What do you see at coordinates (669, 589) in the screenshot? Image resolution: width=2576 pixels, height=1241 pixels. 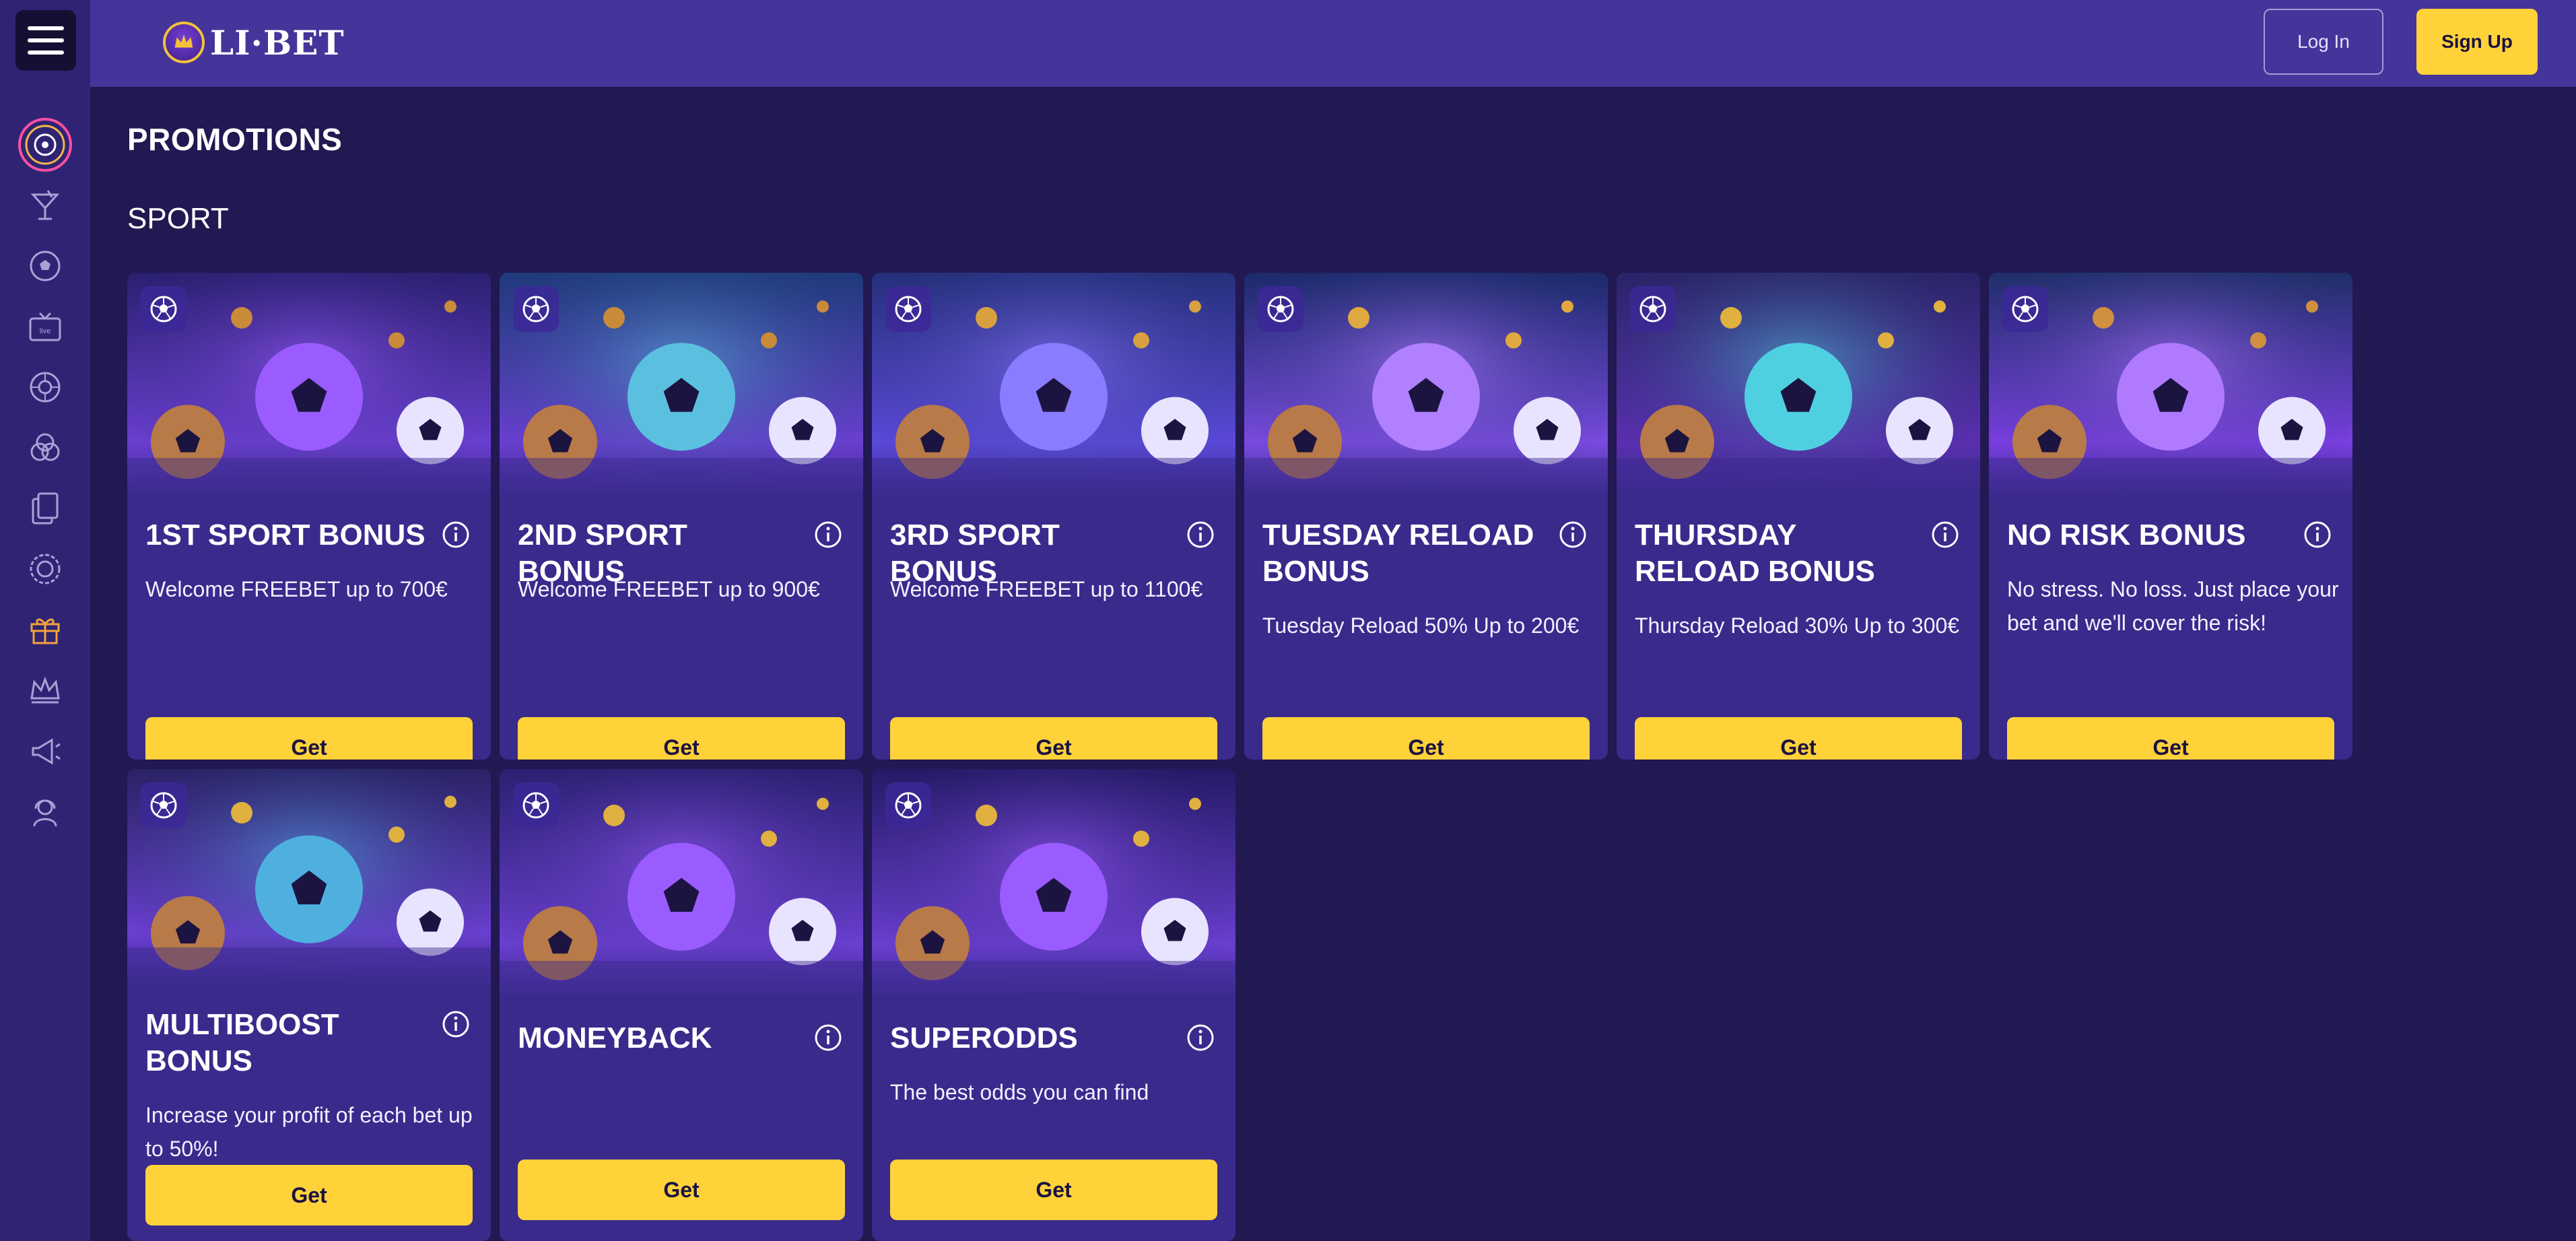 I see `promo-card-description: Welcome FREEBET up to 900€` at bounding box center [669, 589].